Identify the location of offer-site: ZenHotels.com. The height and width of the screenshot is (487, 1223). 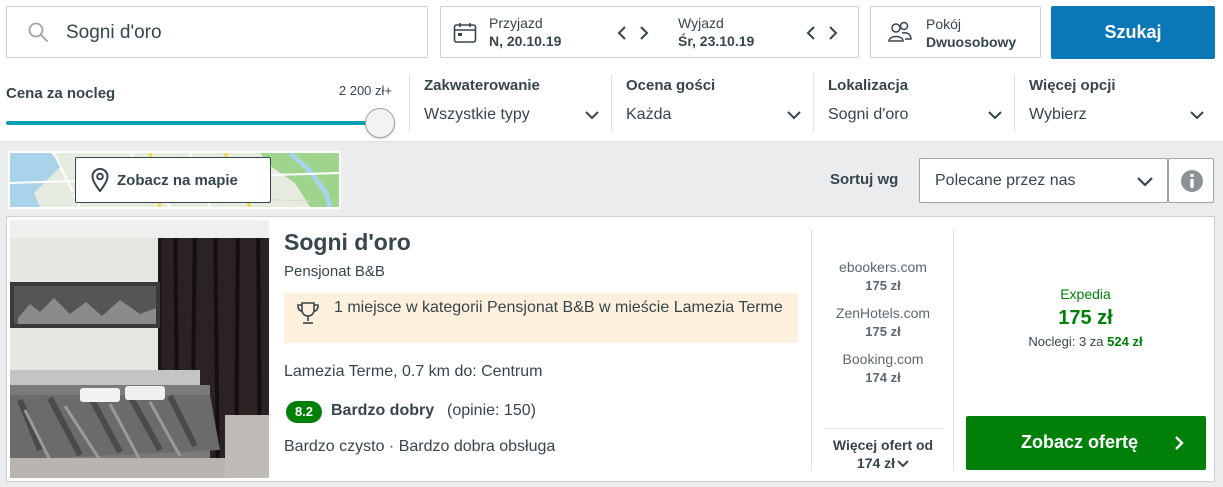
(883, 313).